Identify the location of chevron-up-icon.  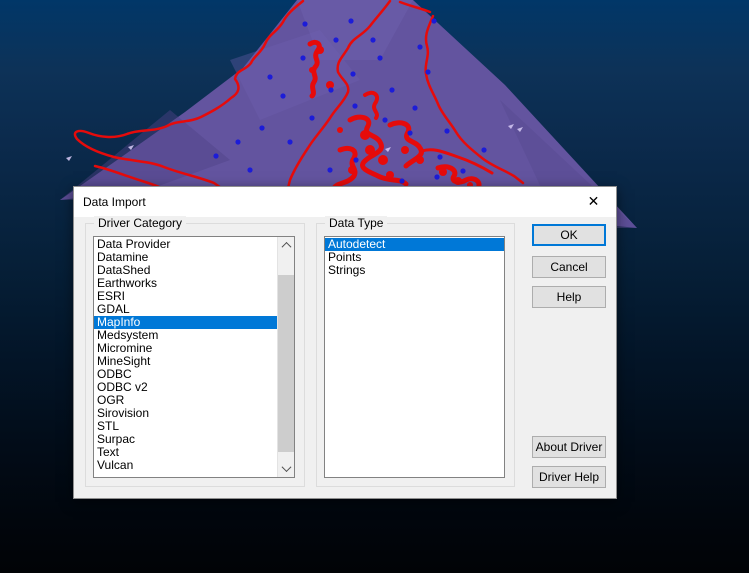
(286, 246).